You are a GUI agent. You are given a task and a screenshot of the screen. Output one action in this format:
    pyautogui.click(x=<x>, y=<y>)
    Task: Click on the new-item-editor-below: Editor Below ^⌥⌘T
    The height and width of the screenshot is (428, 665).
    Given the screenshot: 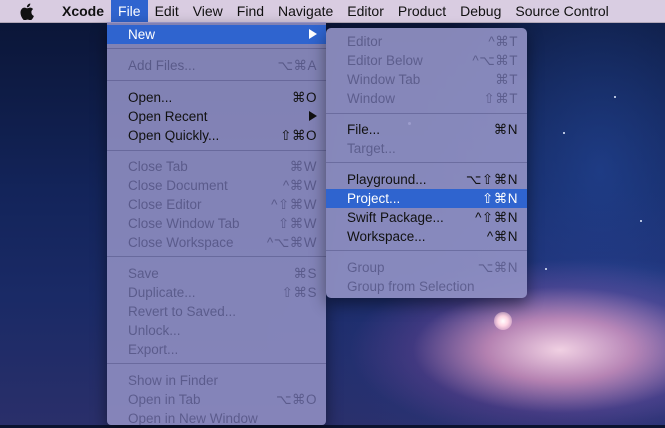 What is the action you would take?
    pyautogui.click(x=426, y=60)
    